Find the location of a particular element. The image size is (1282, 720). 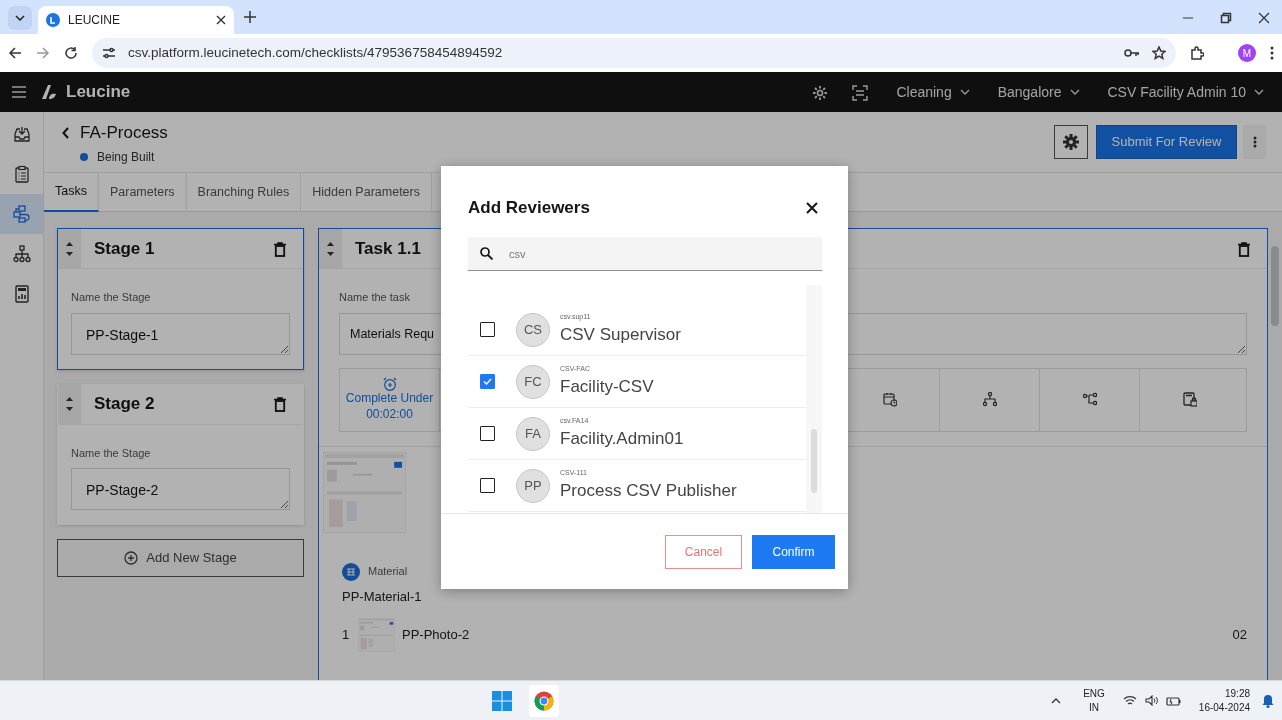

search-field: csv is located at coordinates (645, 254).